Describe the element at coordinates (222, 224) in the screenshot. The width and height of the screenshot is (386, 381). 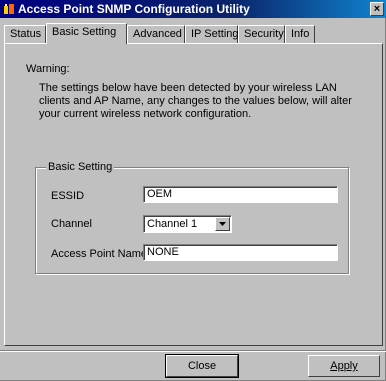
I see `chevron-down-icon` at that location.